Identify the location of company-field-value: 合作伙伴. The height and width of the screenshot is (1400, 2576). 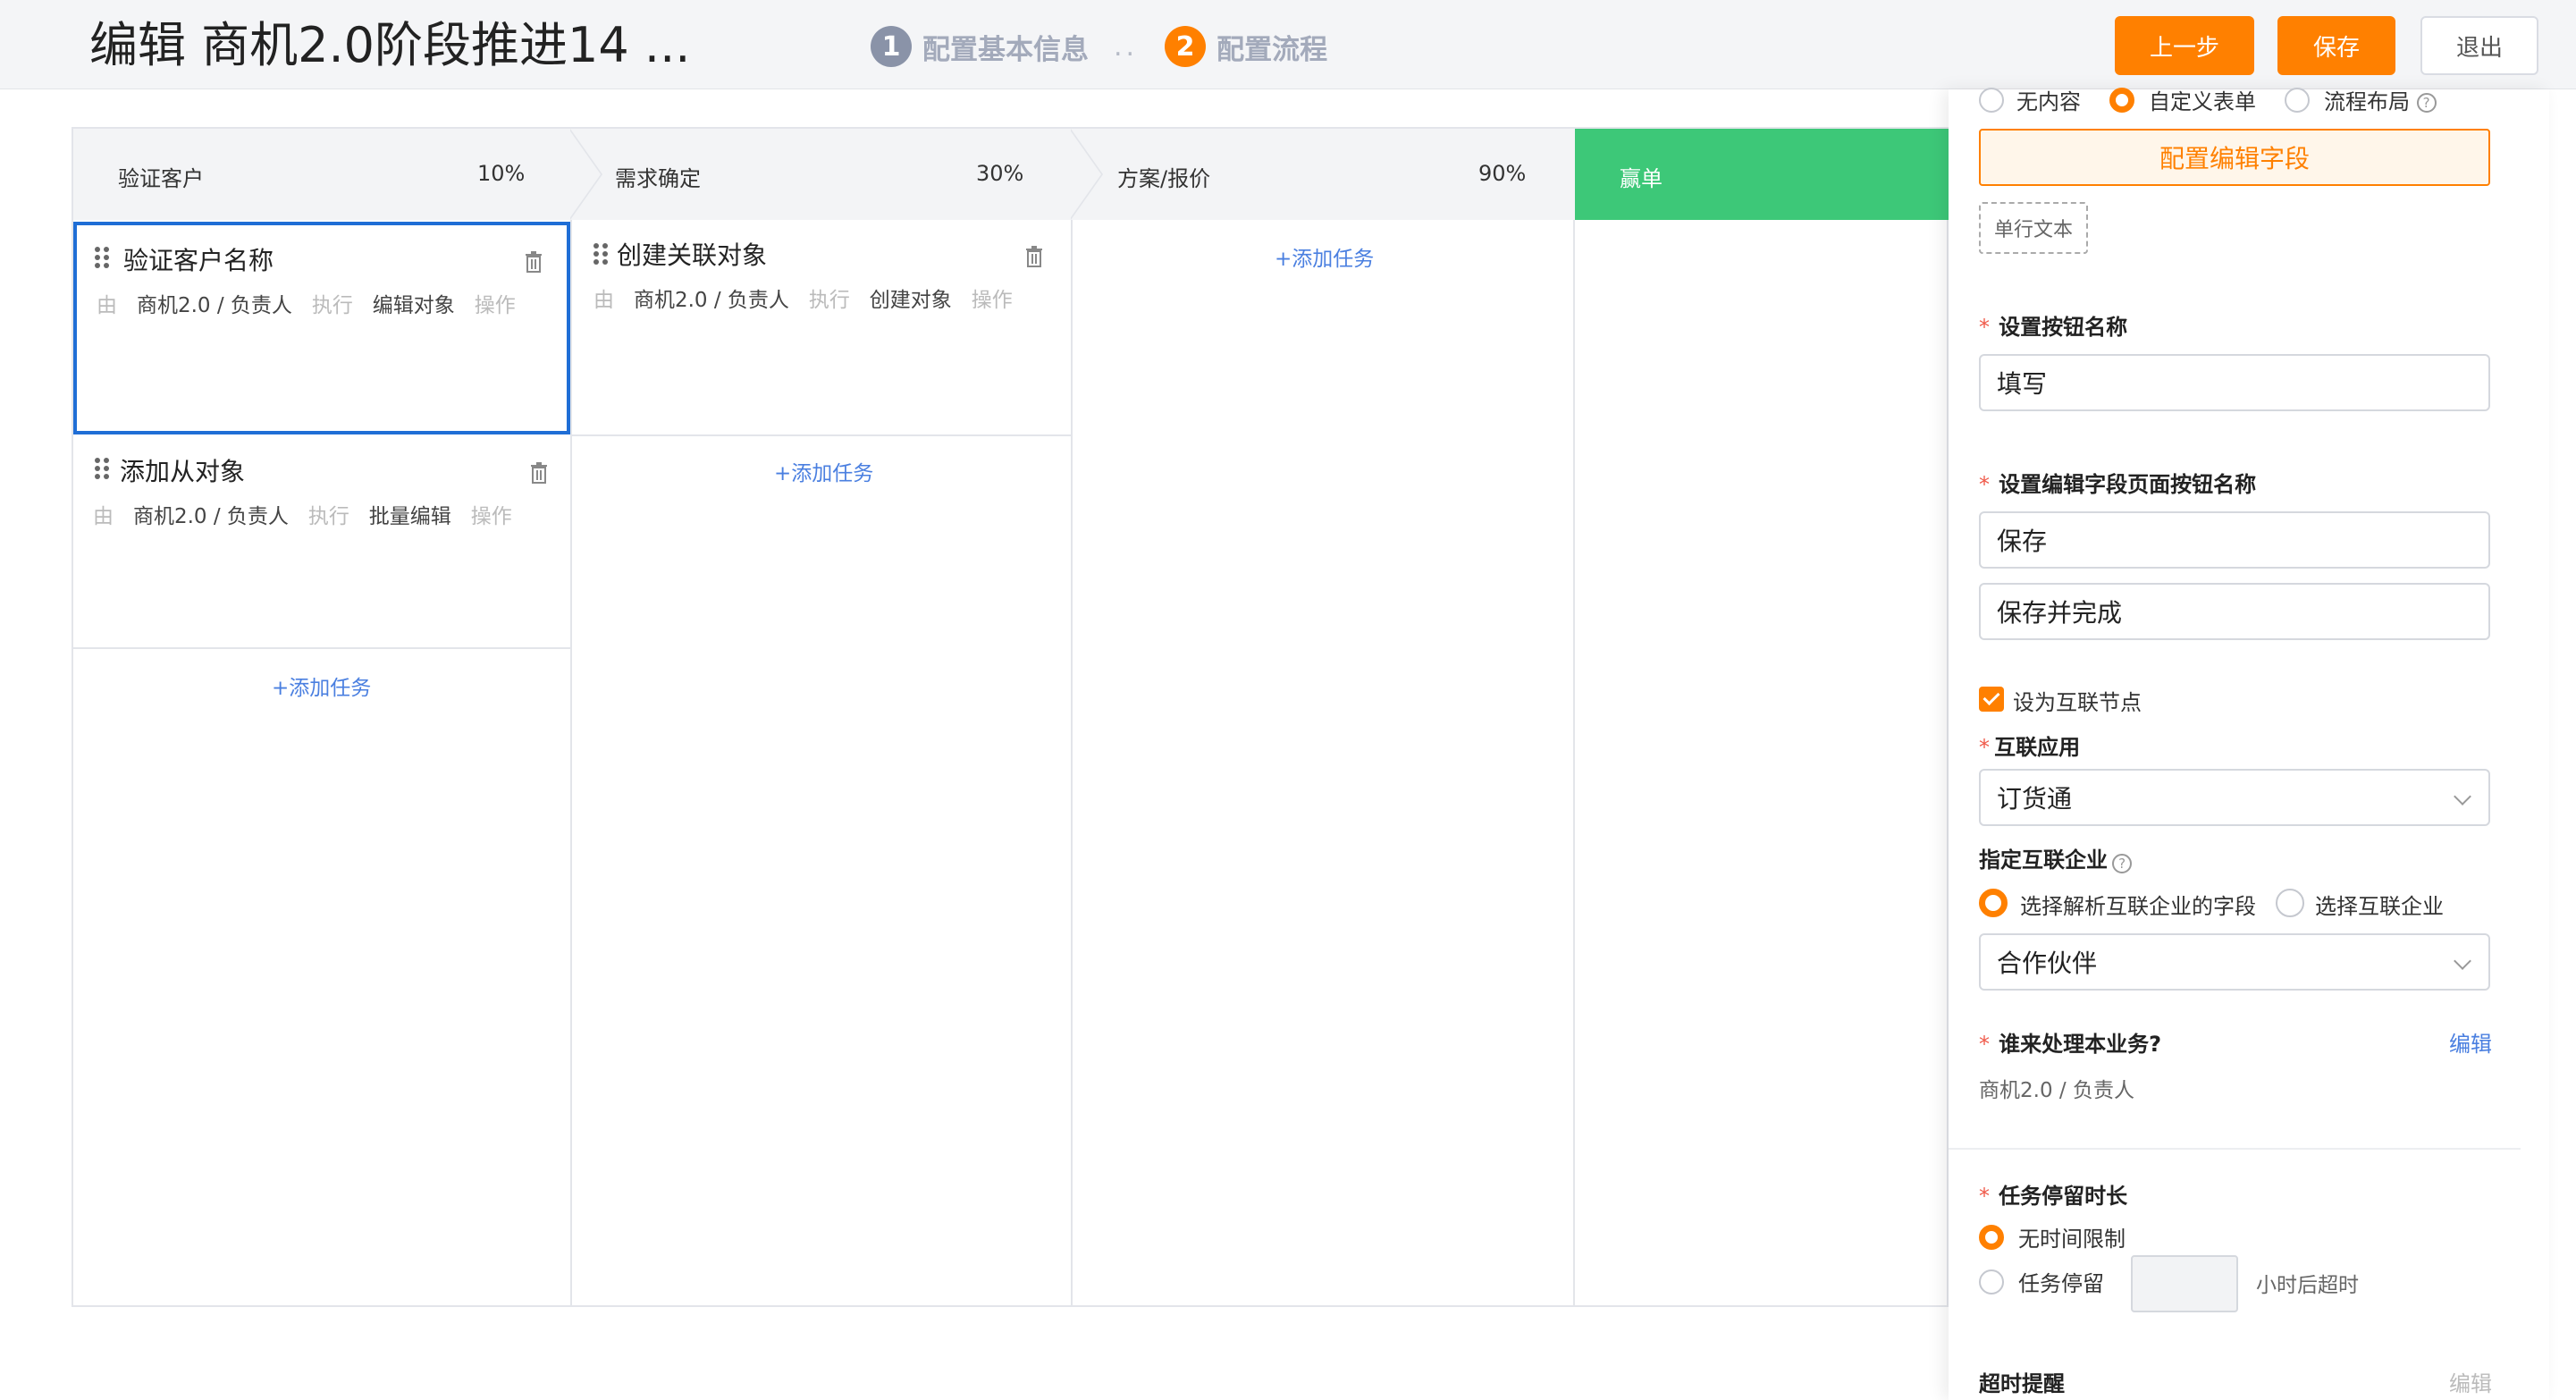
(2048, 963).